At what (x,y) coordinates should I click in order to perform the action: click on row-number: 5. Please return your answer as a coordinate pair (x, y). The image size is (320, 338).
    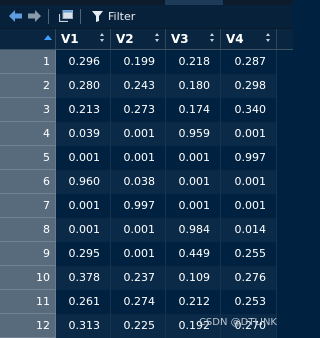
    Looking at the image, I should click on (28, 158).